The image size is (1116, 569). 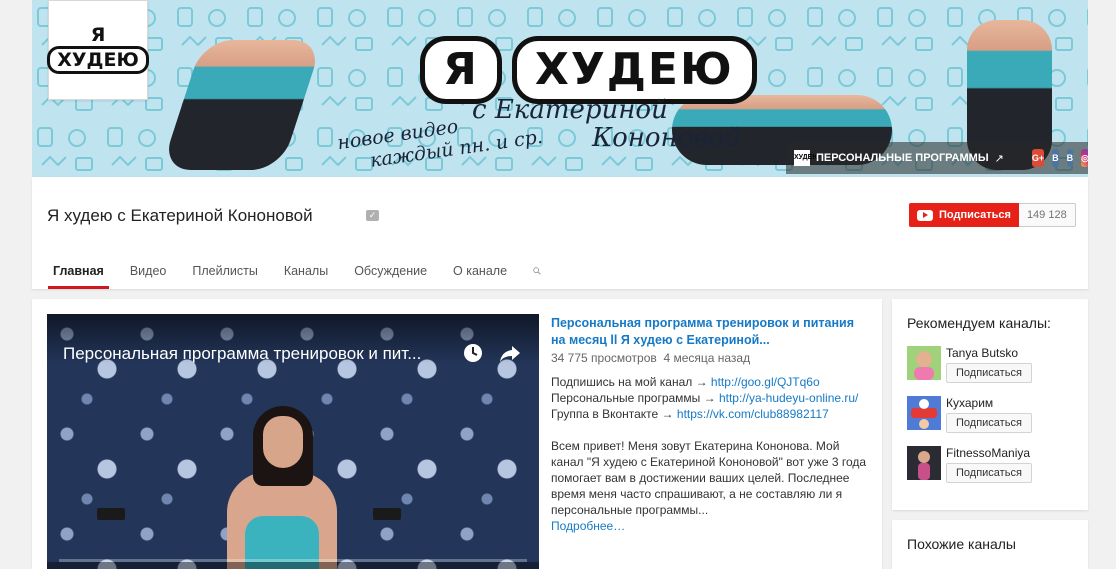 I want to click on instagram-icon: ◎, so click(x=1084, y=158).